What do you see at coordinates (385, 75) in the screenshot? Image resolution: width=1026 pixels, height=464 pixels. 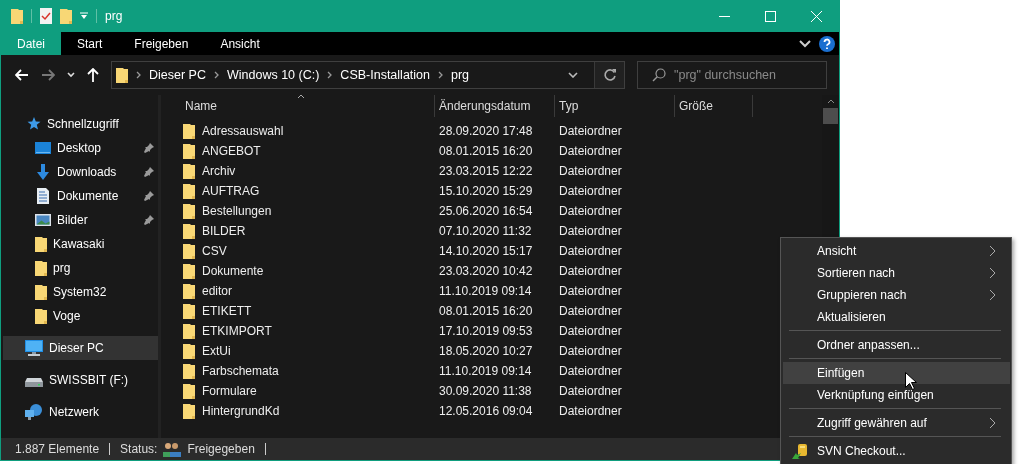 I see `breadcrumb-item: CSB-Installation` at bounding box center [385, 75].